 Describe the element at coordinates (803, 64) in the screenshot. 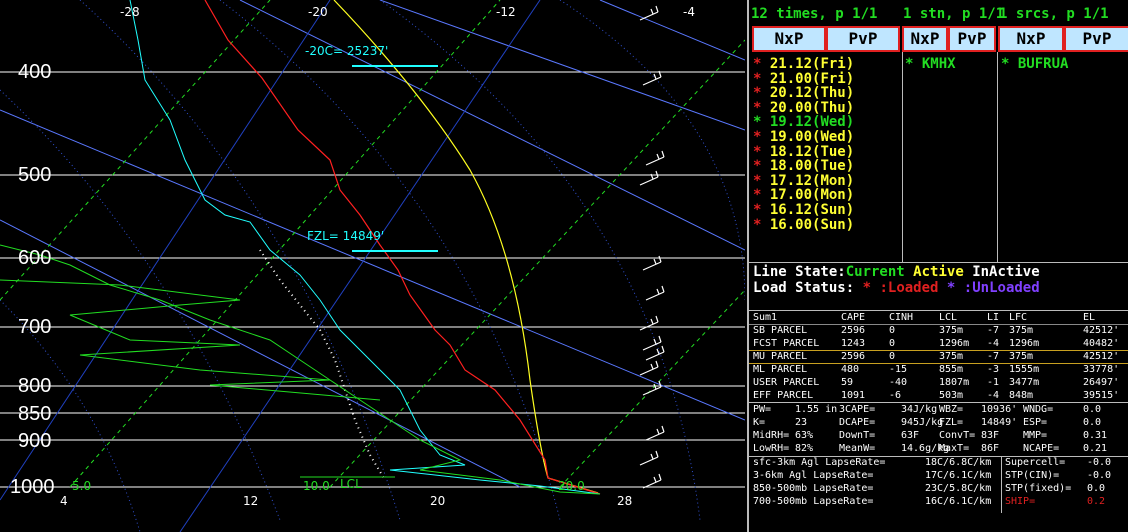

I see `time-item: * 21.12(Fri)` at that location.